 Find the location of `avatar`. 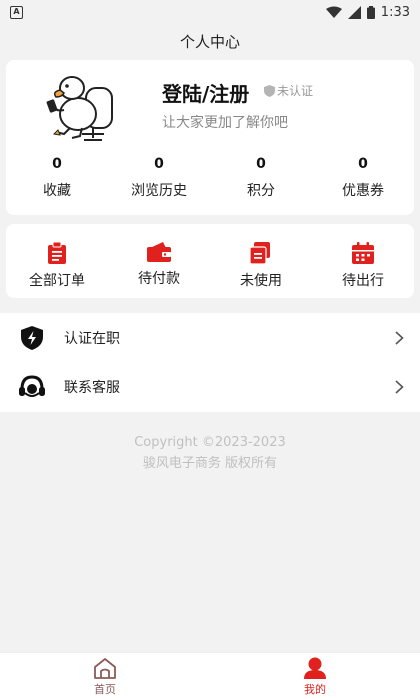

avatar is located at coordinates (77, 108).